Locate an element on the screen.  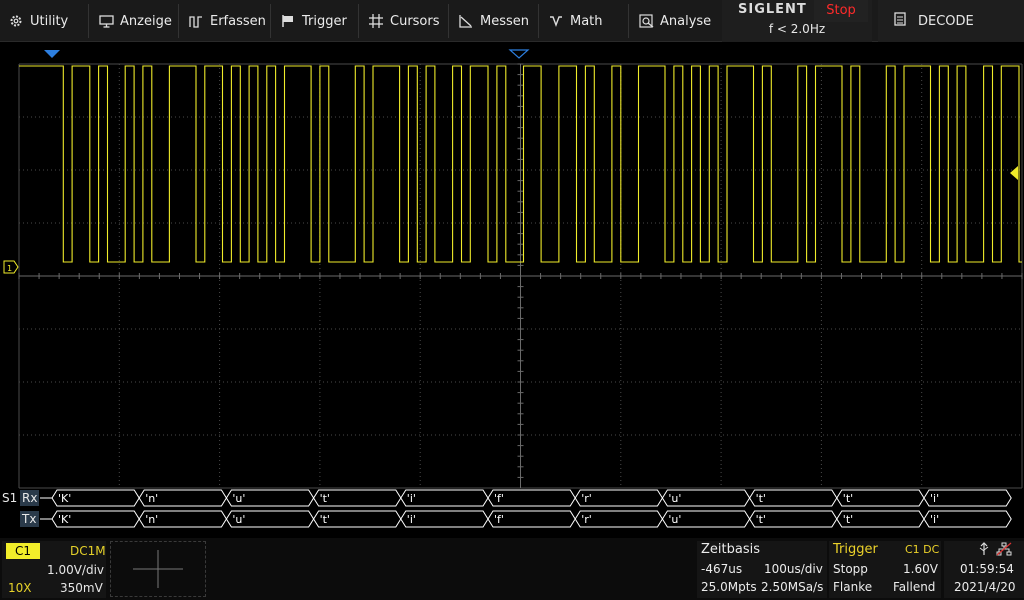
serial-rx-value: 'K' is located at coordinates (64, 498).